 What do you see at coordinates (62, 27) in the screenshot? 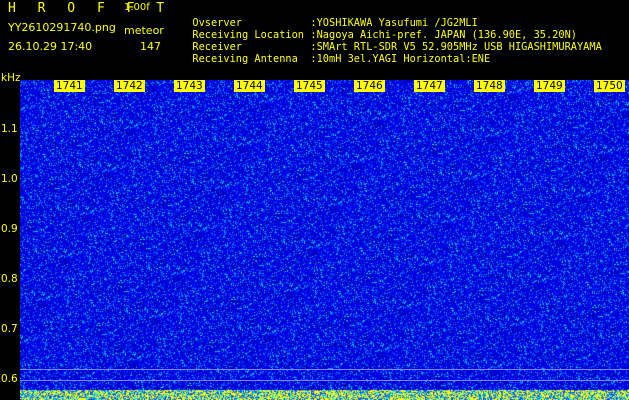
I see `file-name: YY2610291740.png` at bounding box center [62, 27].